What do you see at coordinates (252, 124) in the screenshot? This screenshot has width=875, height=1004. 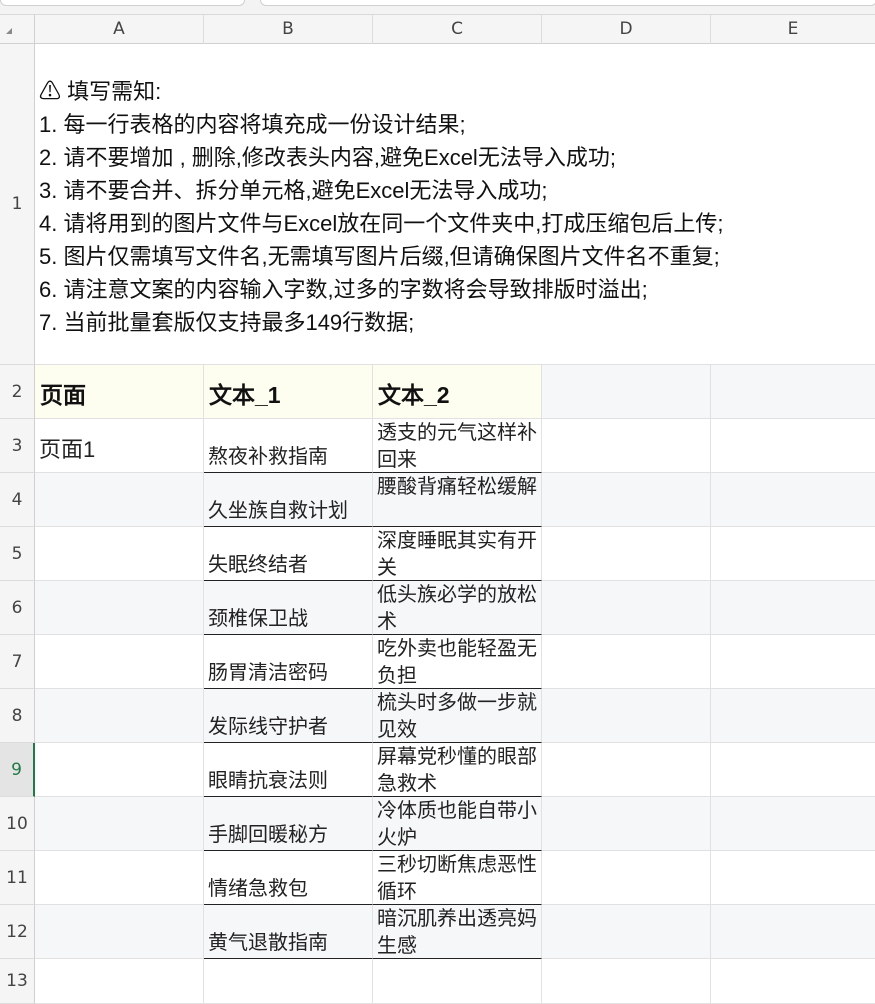 I see `instruction-line: 1. 每一行表格的内容将填充成一份设计结果;` at bounding box center [252, 124].